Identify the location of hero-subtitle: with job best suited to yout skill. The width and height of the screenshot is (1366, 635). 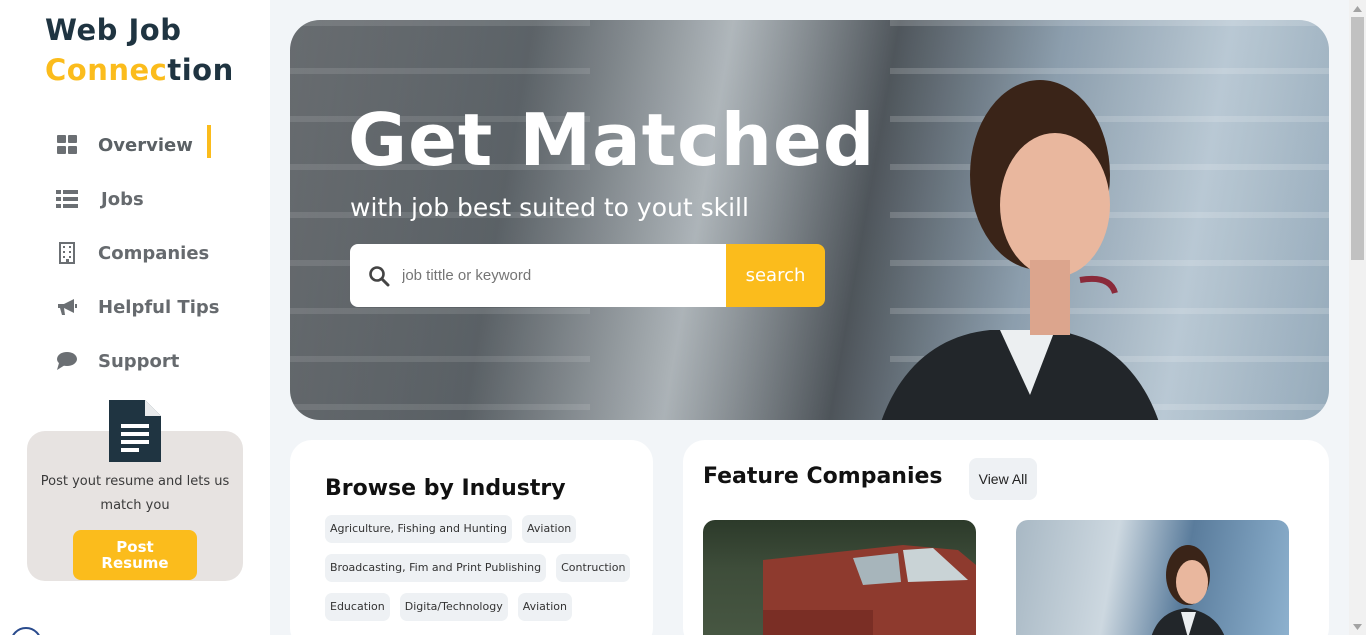
(549, 207).